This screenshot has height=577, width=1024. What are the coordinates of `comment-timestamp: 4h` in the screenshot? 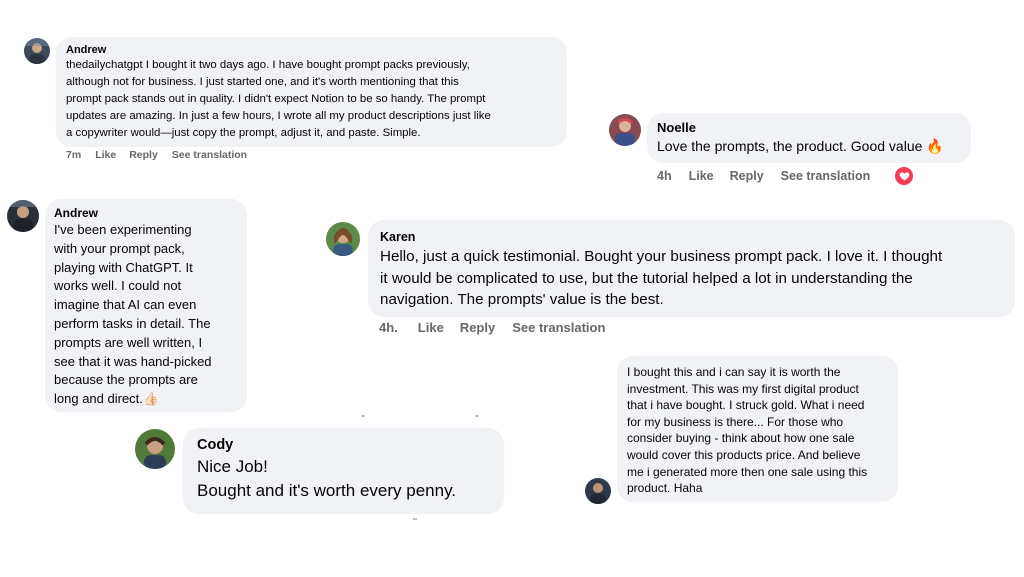 It's located at (664, 176).